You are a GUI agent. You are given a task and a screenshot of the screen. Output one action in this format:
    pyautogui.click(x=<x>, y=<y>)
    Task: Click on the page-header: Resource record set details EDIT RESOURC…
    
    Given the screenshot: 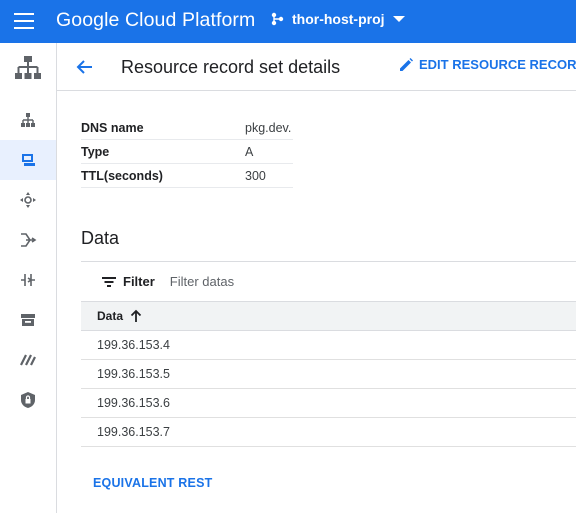 What is the action you would take?
    pyautogui.click(x=316, y=67)
    